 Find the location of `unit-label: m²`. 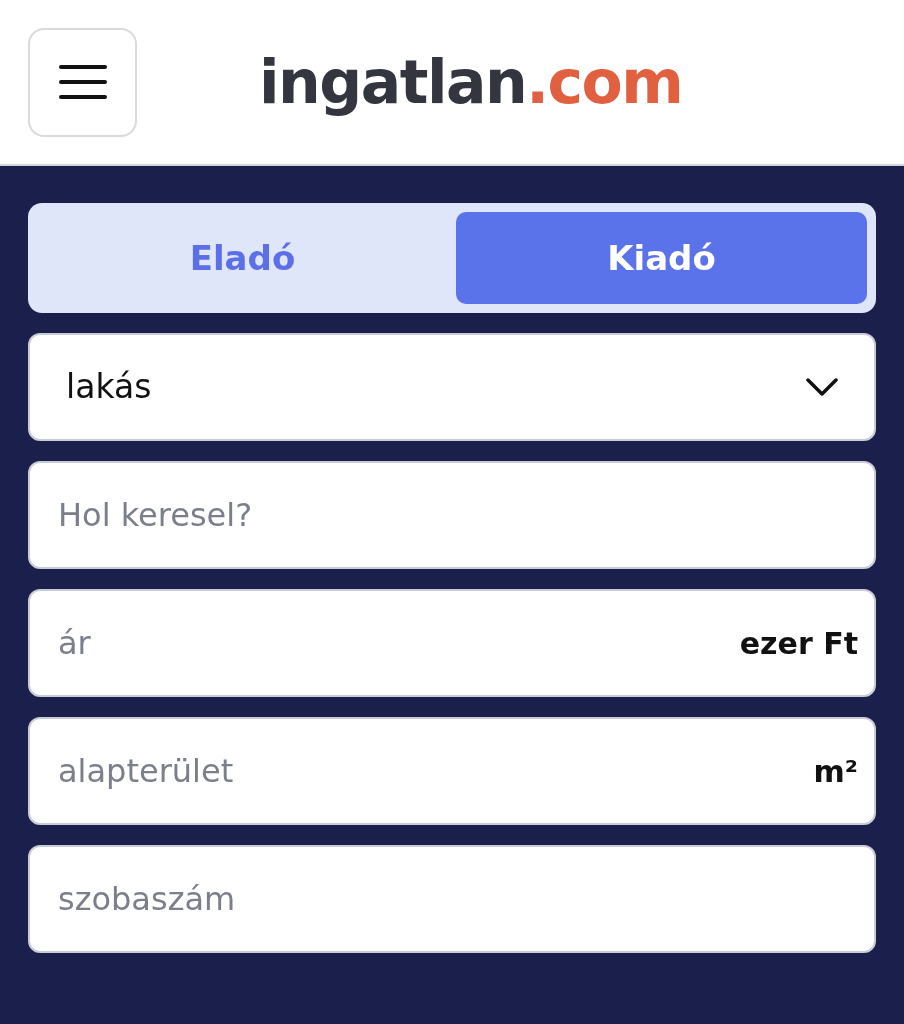

unit-label: m² is located at coordinates (835, 771).